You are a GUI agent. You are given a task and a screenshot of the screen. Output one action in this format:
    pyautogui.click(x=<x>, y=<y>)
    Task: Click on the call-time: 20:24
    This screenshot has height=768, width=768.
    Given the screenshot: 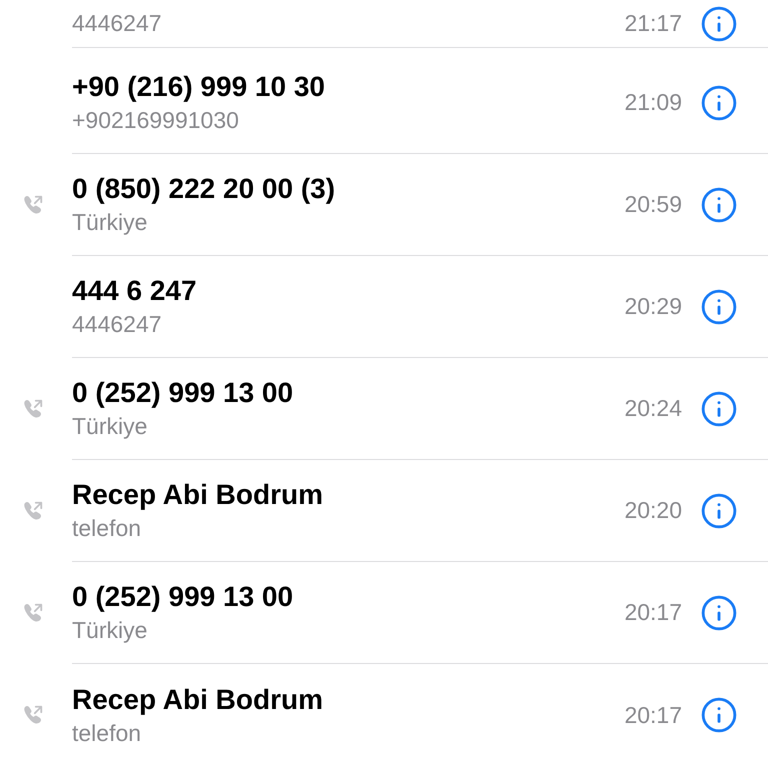 What is the action you would take?
    pyautogui.click(x=653, y=408)
    